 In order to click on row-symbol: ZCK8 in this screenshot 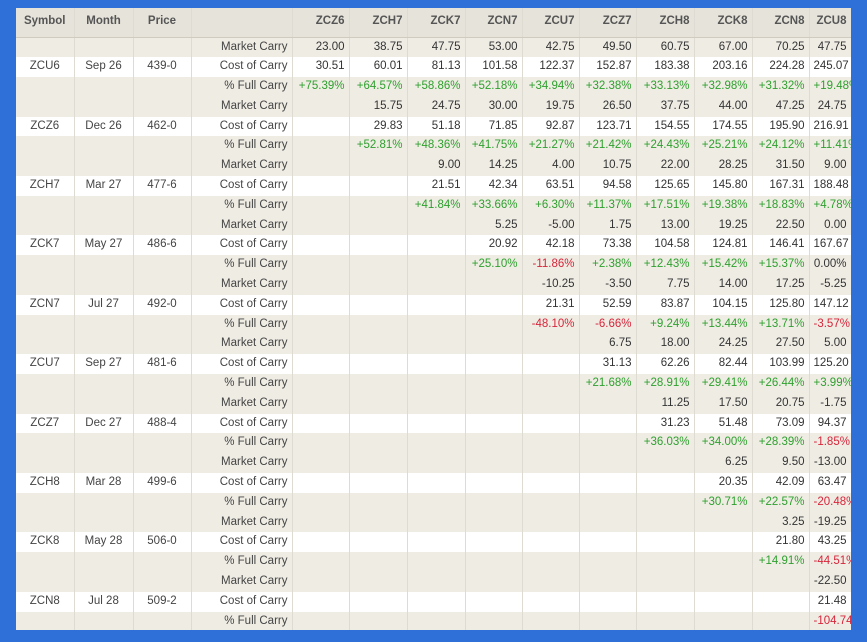, I will do `click(45, 542)`.